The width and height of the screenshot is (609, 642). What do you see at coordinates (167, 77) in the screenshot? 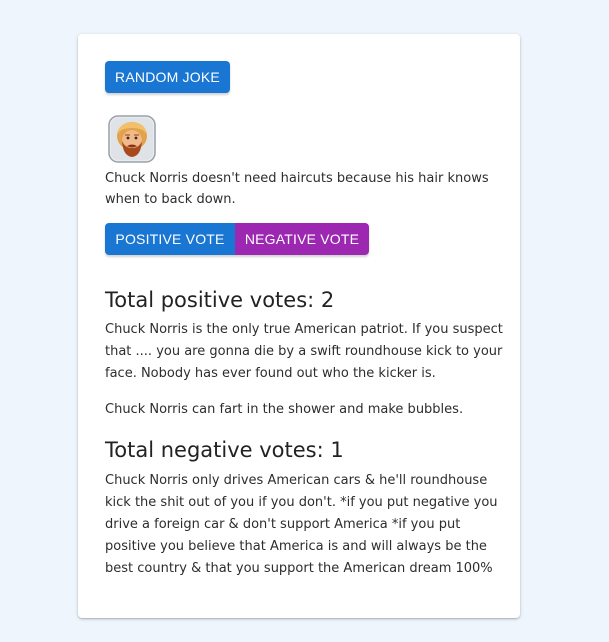
I see `random-joke-button: RANDOM JOKE` at bounding box center [167, 77].